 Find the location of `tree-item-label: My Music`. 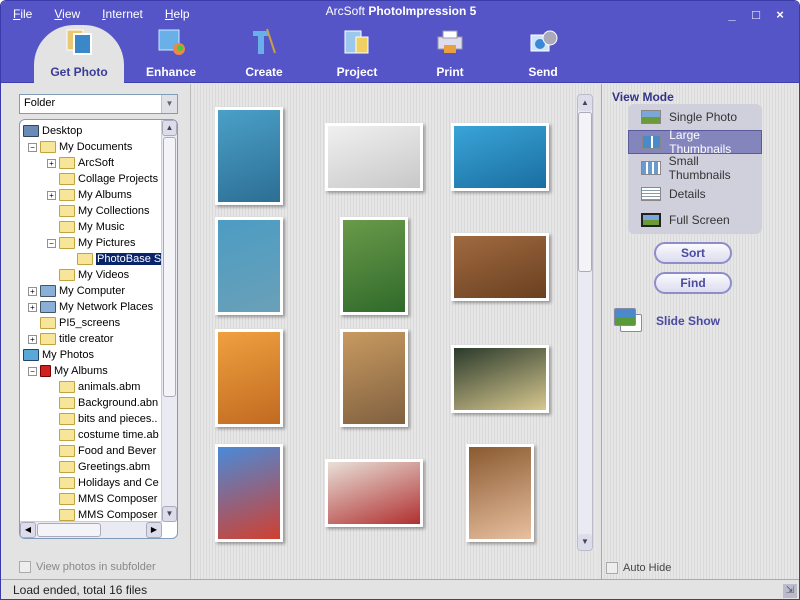

tree-item-label: My Music is located at coordinates (101, 227).